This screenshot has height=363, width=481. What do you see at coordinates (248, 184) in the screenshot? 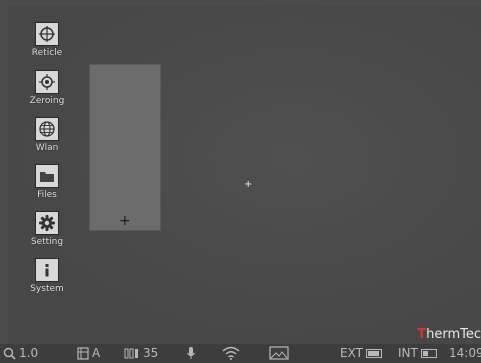
I see `center-crosshair: +` at bounding box center [248, 184].